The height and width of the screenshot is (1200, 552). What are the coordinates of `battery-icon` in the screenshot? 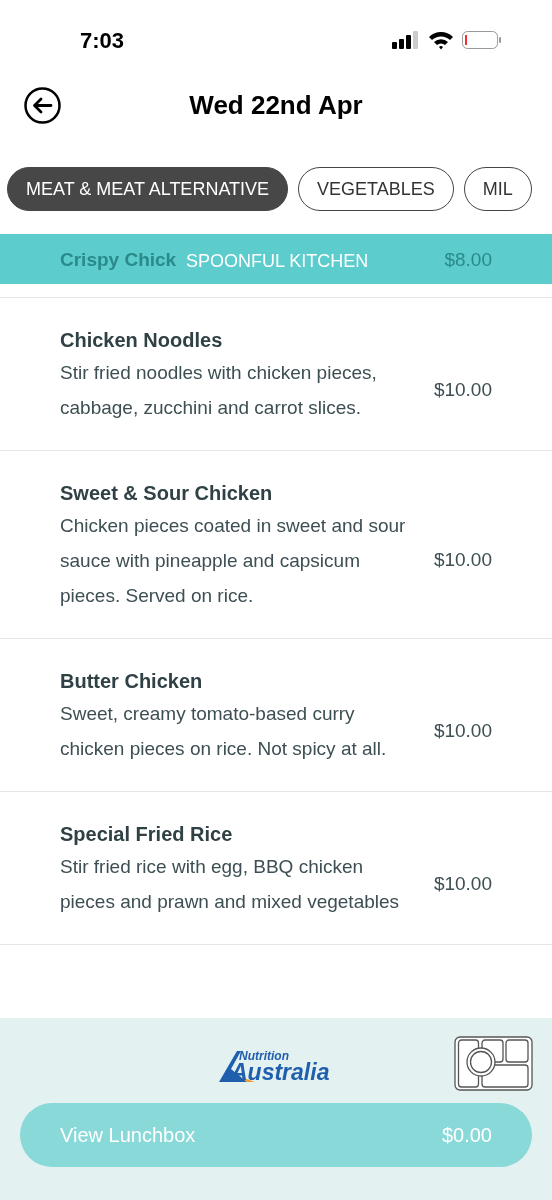 It's located at (482, 40).